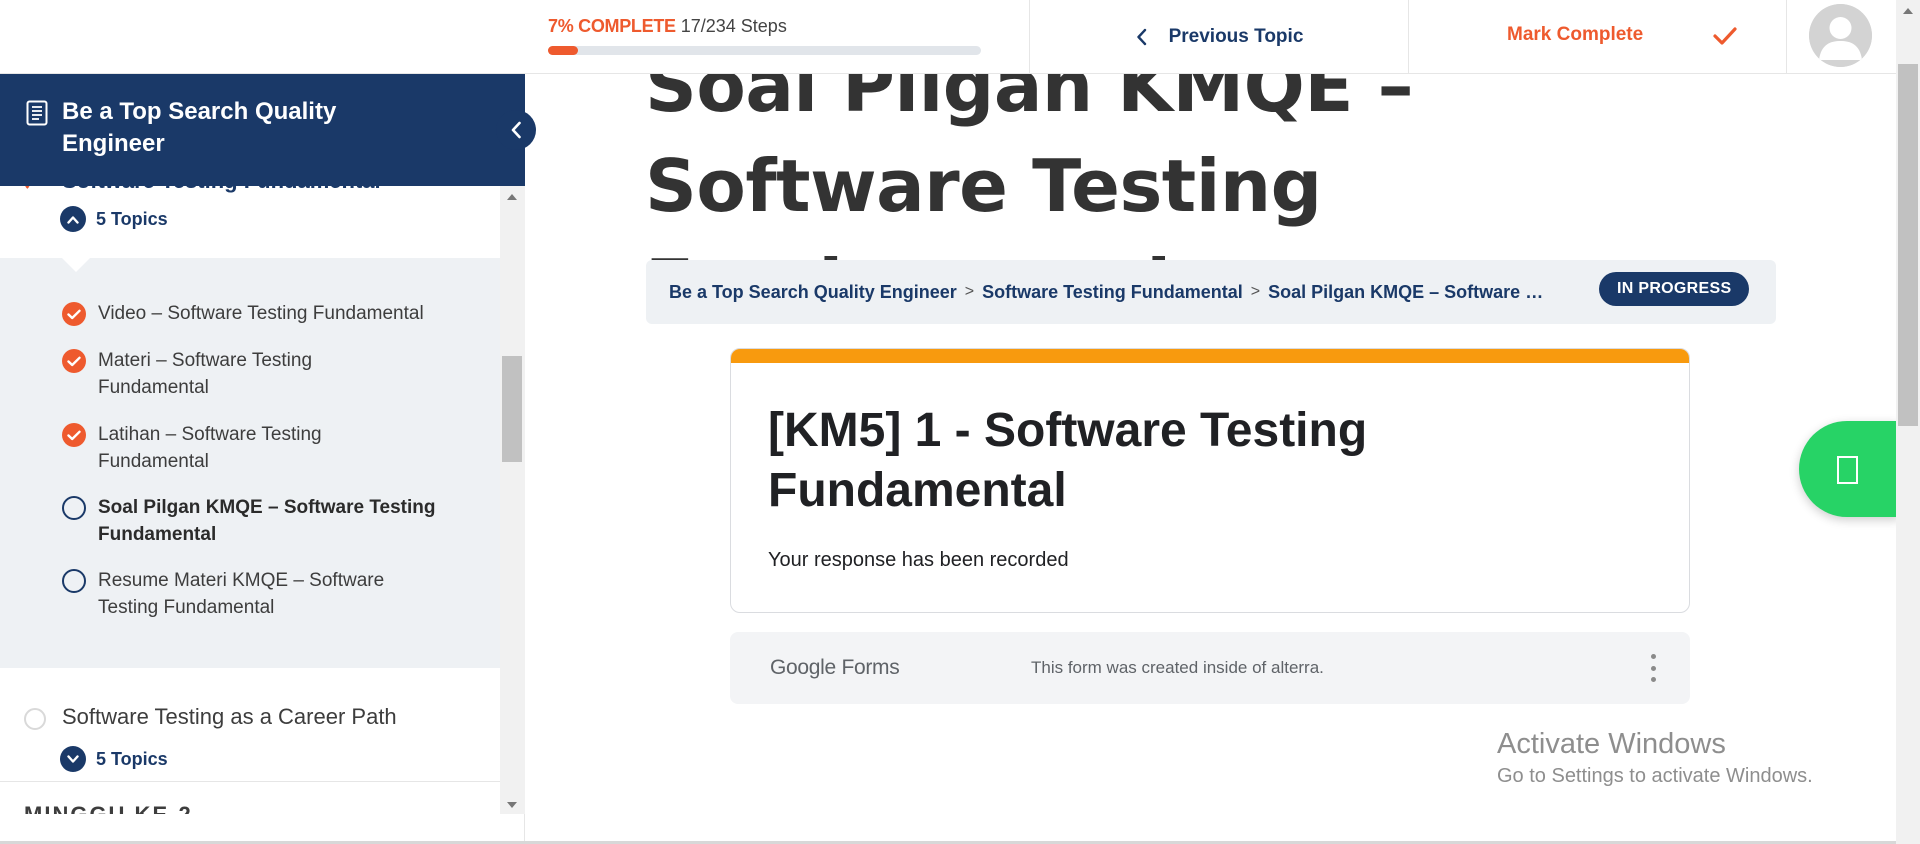 The width and height of the screenshot is (1920, 844). I want to click on previous-topic-button: Previous Topic, so click(1219, 37).